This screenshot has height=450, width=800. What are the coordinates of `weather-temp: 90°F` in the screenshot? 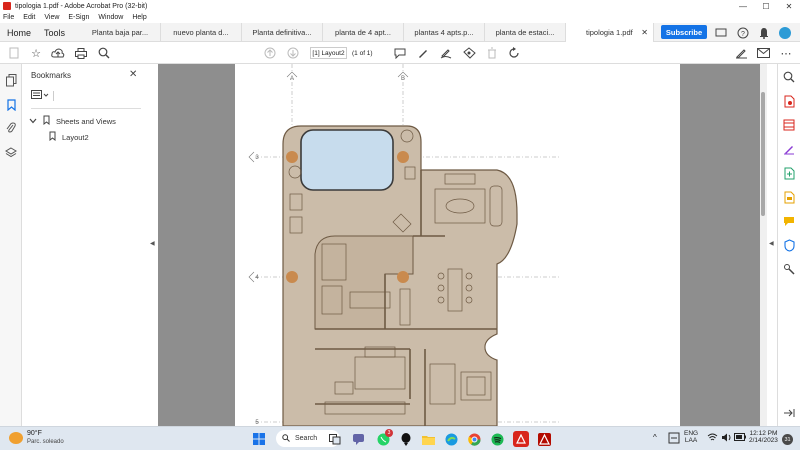 It's located at (34, 433).